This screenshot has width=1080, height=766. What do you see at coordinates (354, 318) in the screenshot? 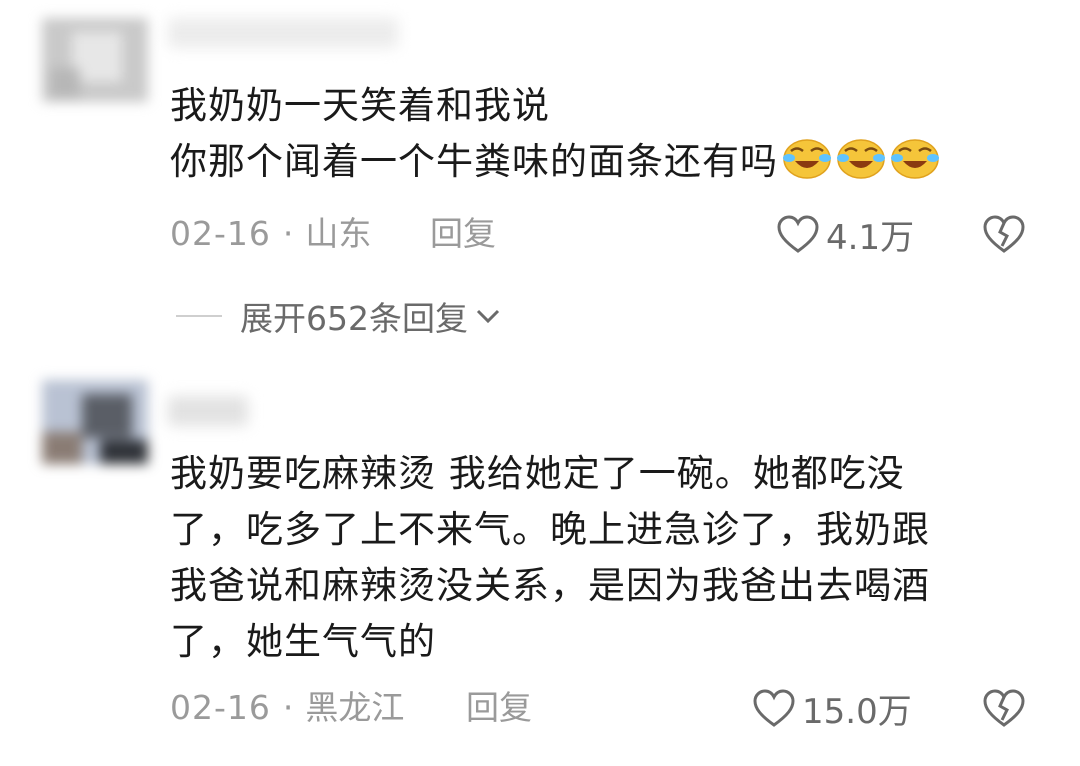
I see `expand-replies-label: 展开652条回复` at bounding box center [354, 318].